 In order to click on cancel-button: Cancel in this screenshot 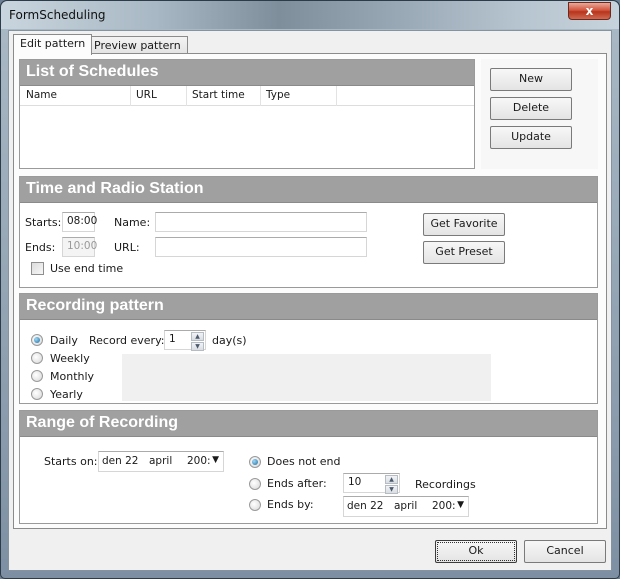, I will do `click(565, 551)`.